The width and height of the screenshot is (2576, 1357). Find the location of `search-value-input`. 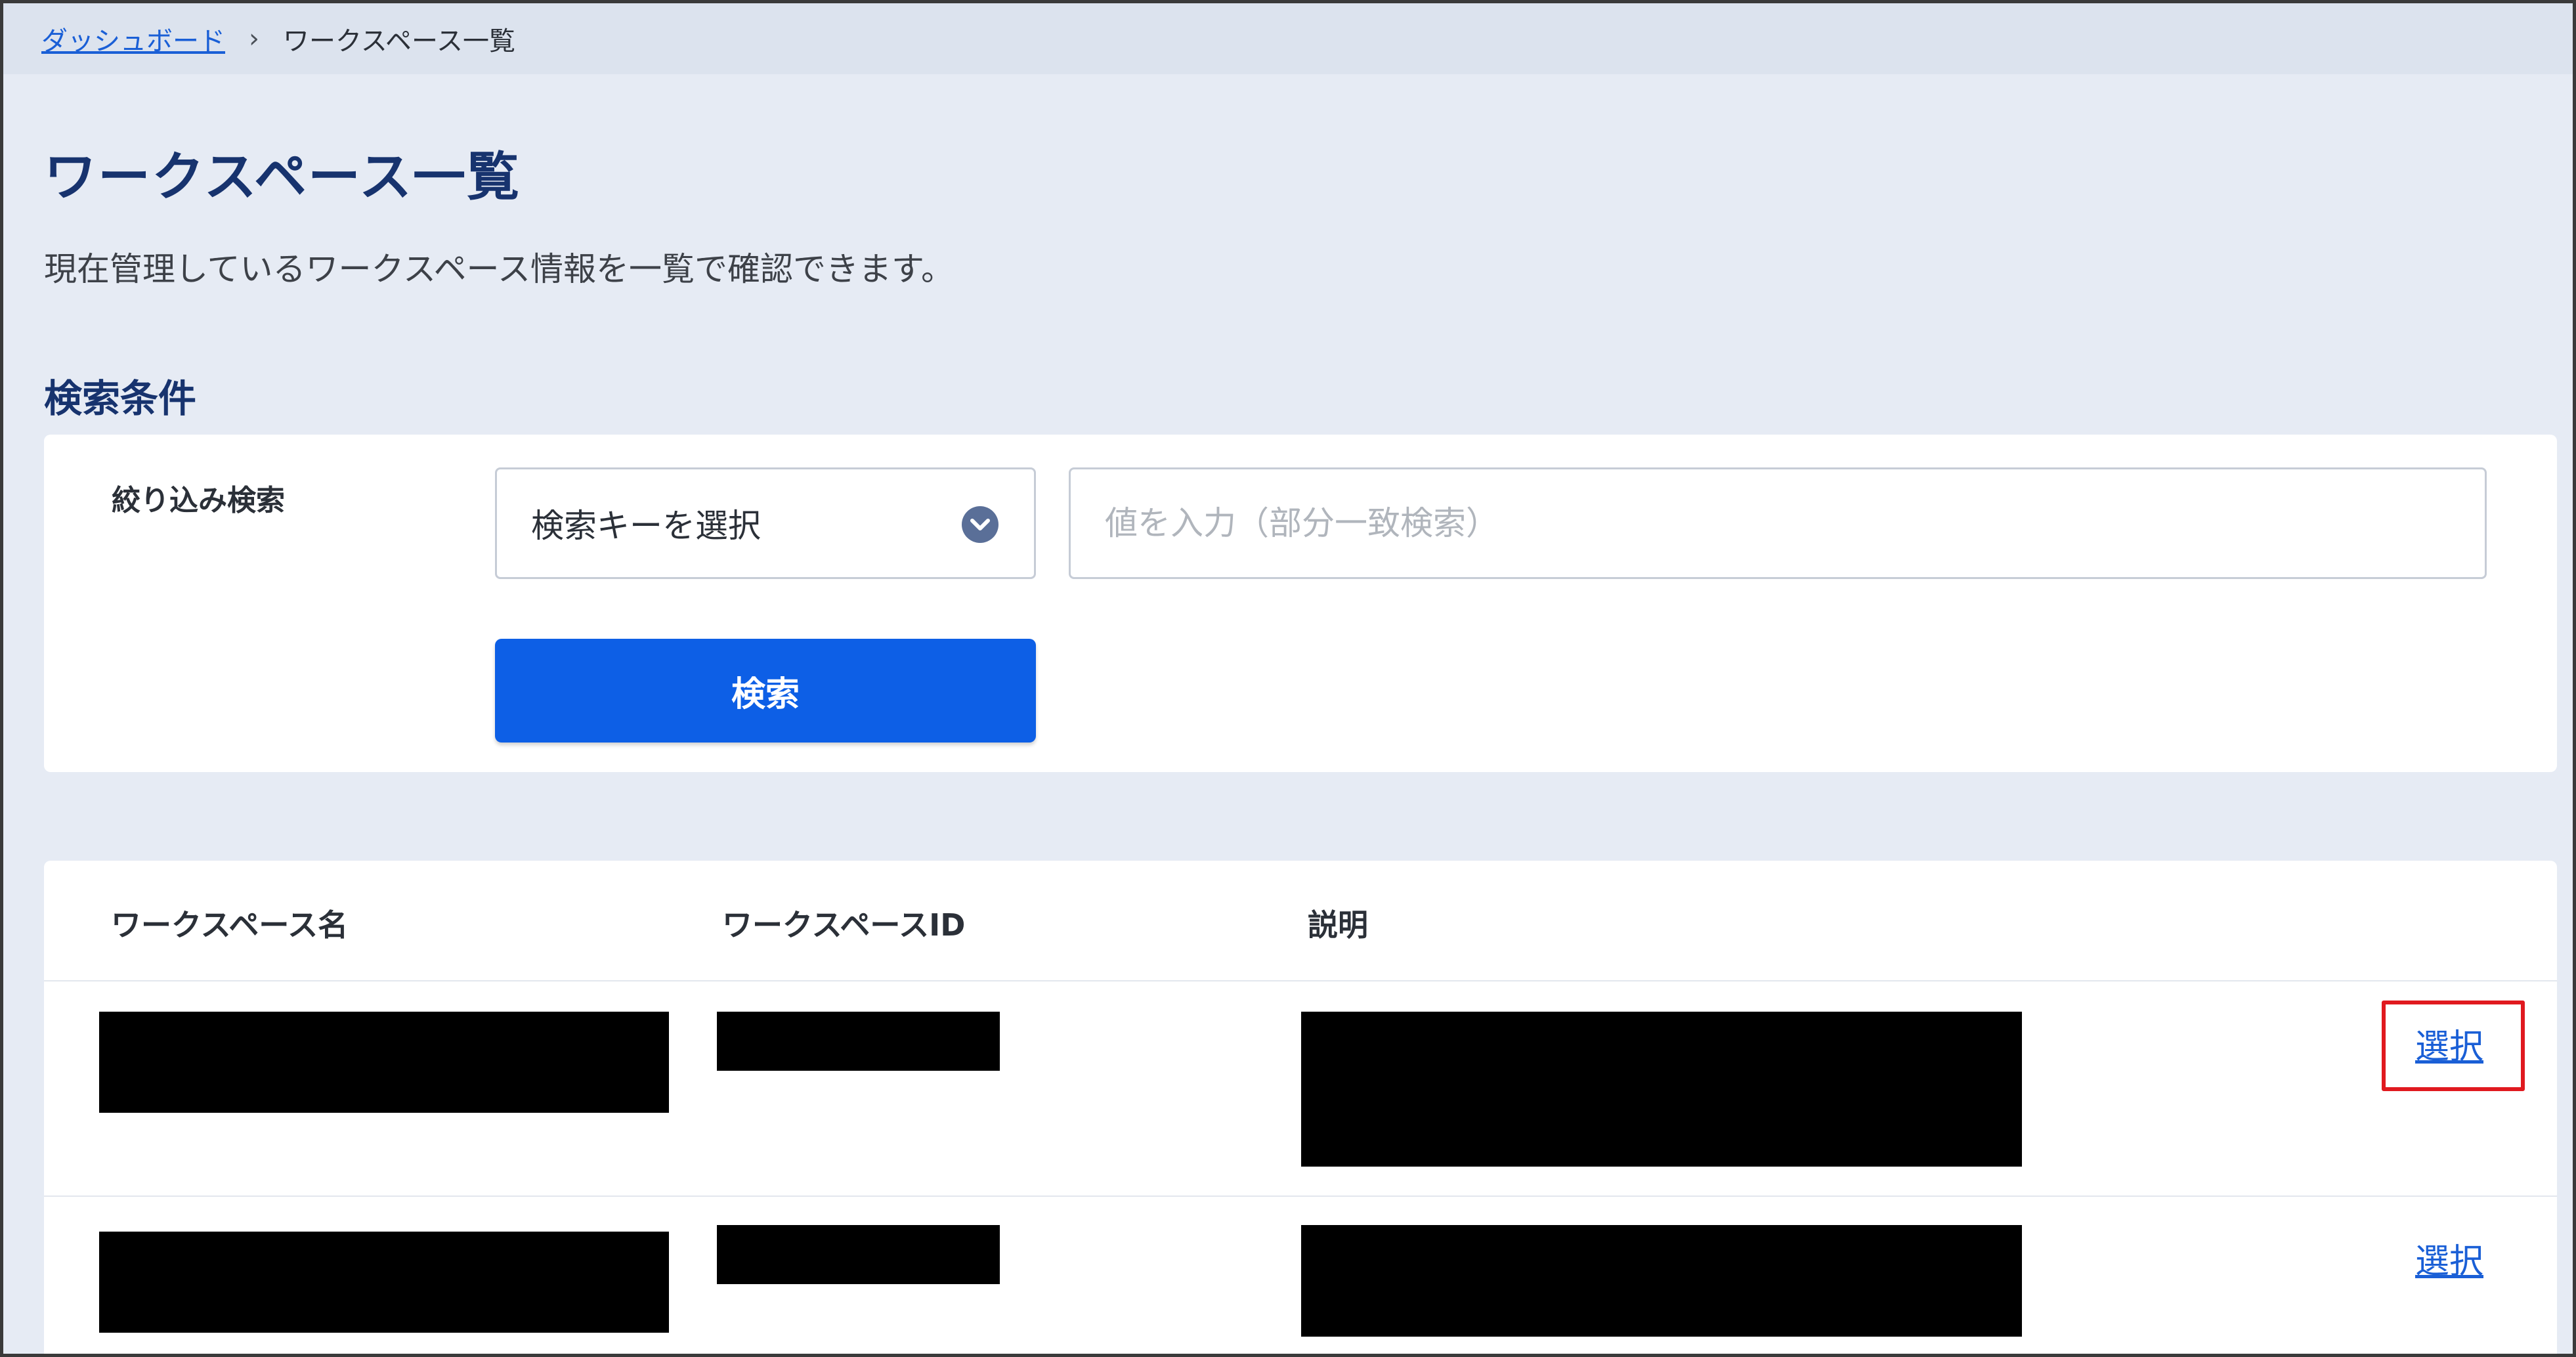

search-value-input is located at coordinates (1778, 523).